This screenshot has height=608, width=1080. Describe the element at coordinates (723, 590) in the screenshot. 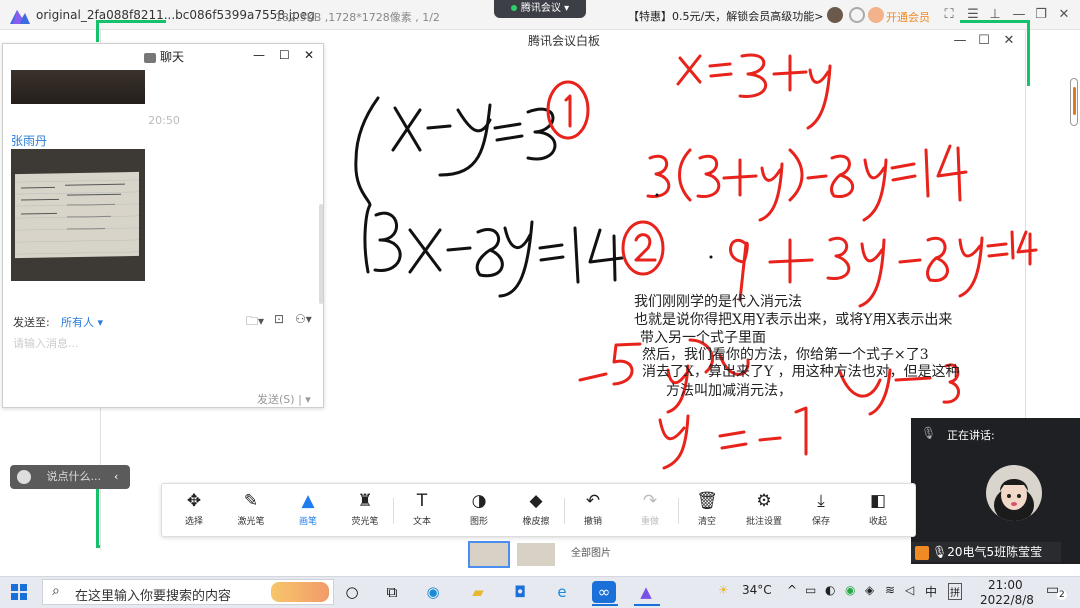

I see `weather-icon: ☀` at that location.